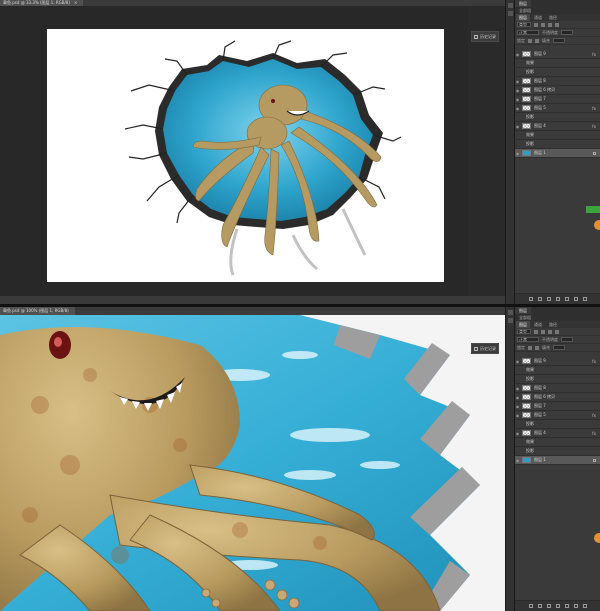 The width and height of the screenshot is (600, 611). What do you see at coordinates (567, 32) in the screenshot?
I see `opacity-field` at bounding box center [567, 32].